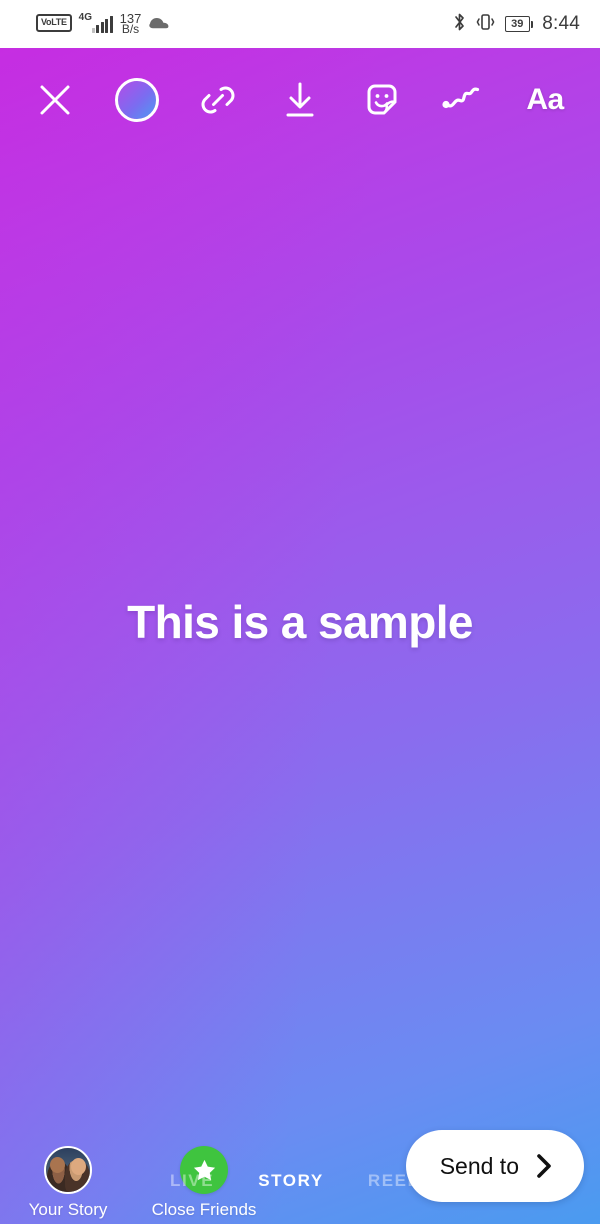 This screenshot has height=1224, width=600. I want to click on battery-icon: 39, so click(519, 24).